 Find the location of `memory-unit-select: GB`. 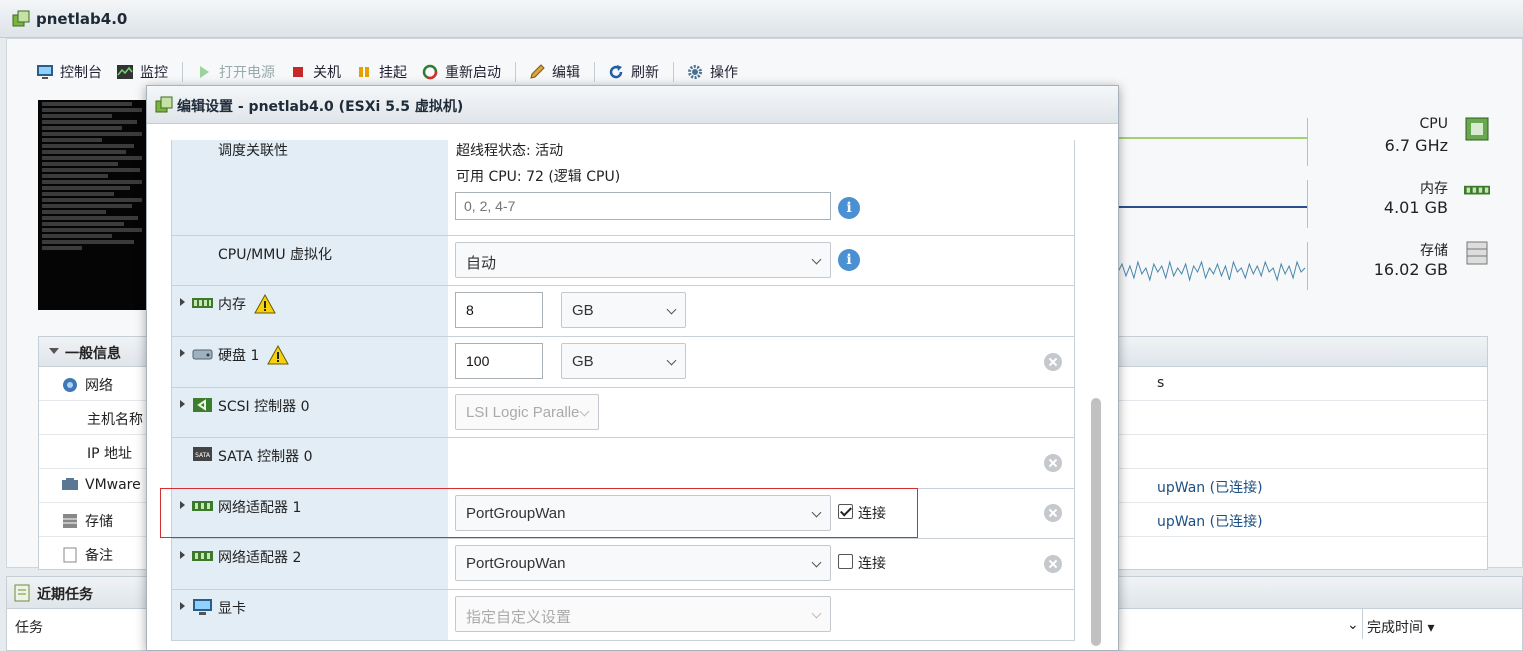

memory-unit-select: GB is located at coordinates (623, 310).